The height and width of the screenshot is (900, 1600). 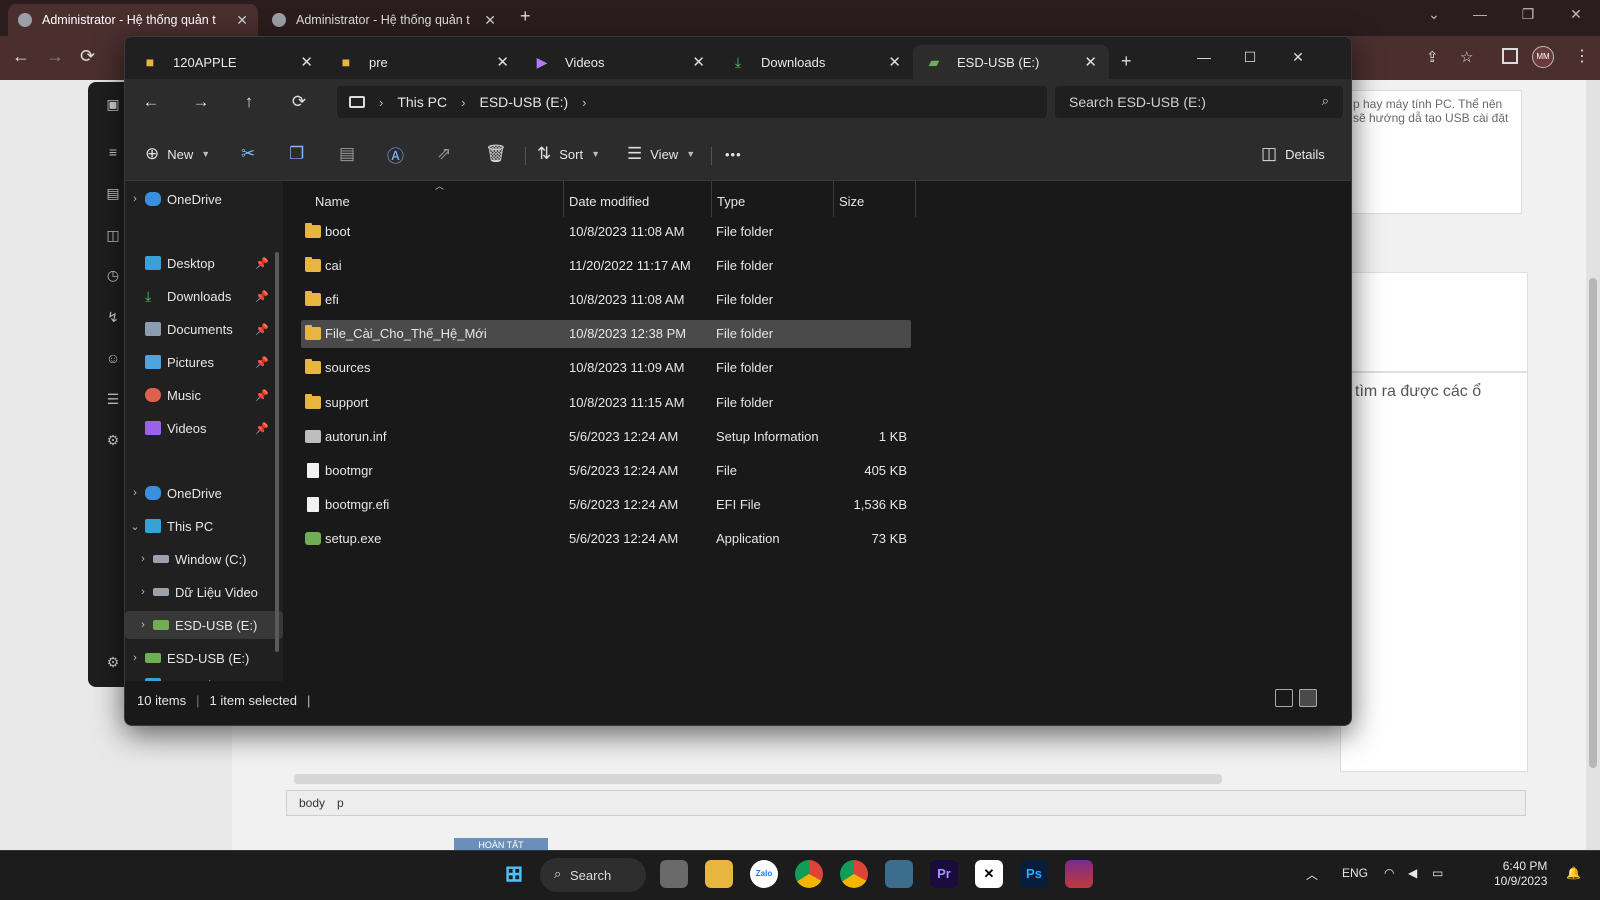 I want to click on minimize-button: —, so click(x=1480, y=14).